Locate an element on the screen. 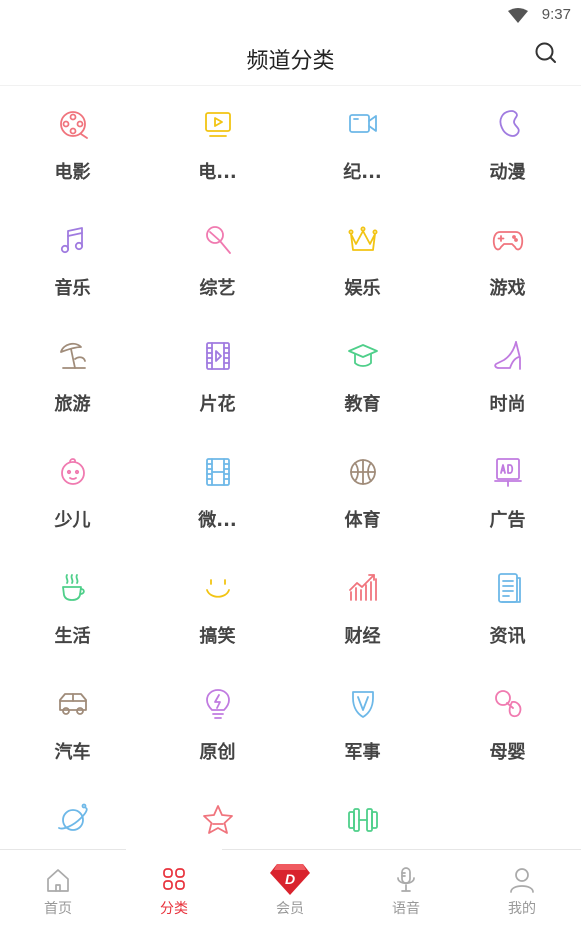 The width and height of the screenshot is (581, 930). channel-item-gamepad: 游戏 is located at coordinates (507, 274).